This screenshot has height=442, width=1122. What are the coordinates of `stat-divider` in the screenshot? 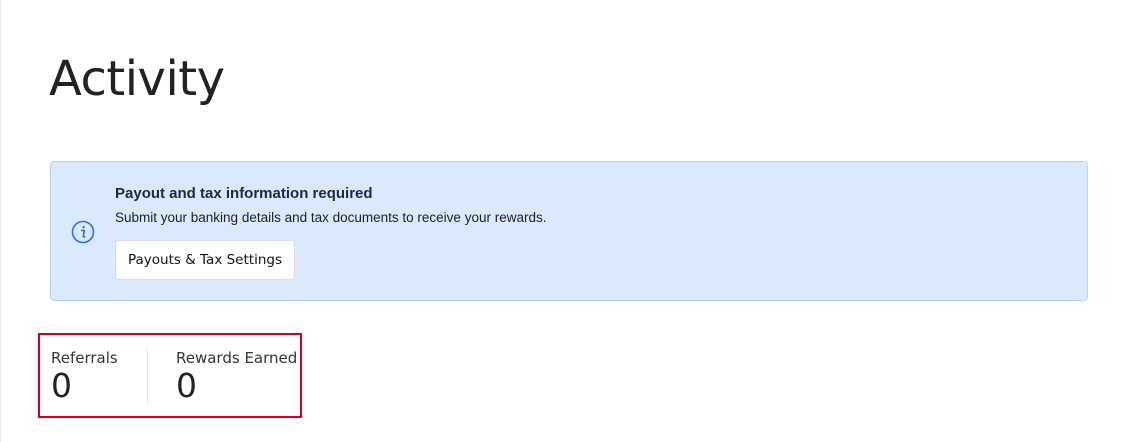 It's located at (147, 376).